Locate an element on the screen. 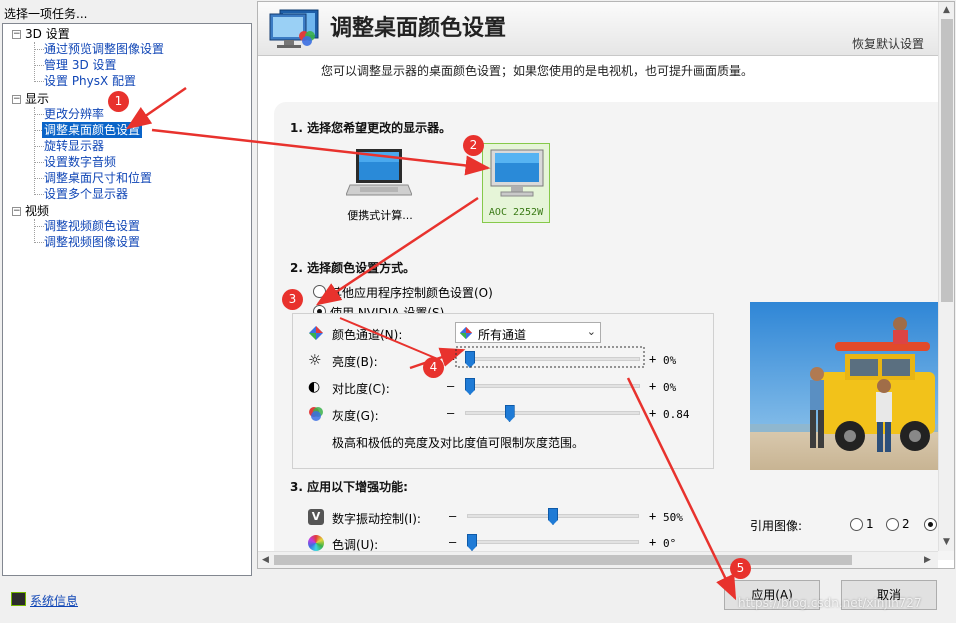  monitor-icon is located at coordinates (517, 173).